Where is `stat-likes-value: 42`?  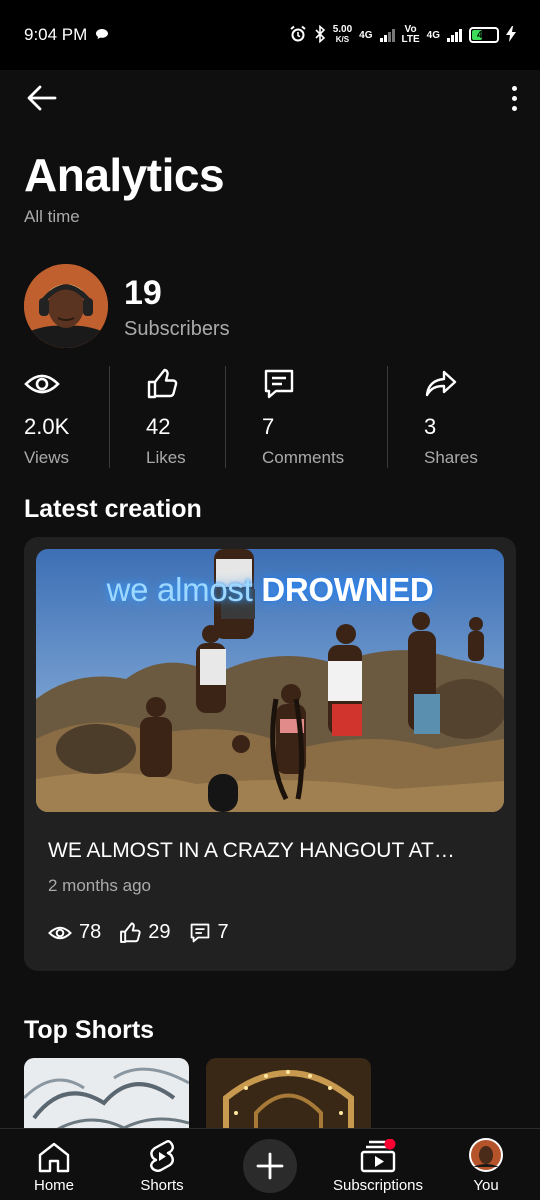
stat-likes-value: 42 is located at coordinates (158, 426).